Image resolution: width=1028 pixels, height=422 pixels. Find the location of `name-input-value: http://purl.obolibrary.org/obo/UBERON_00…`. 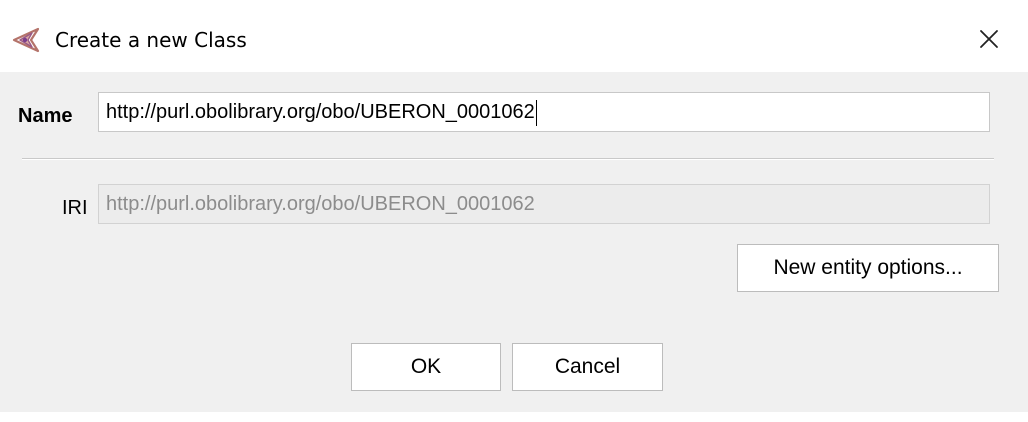

name-input-value: http://purl.obolibrary.org/obo/UBERON_00… is located at coordinates (320, 112).